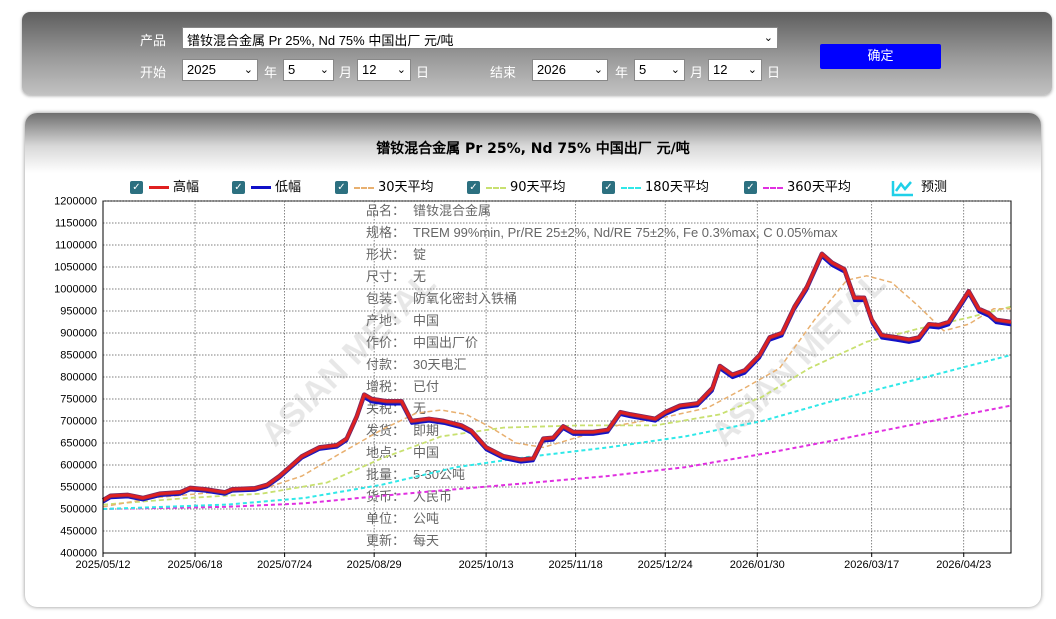  What do you see at coordinates (385, 254) in the screenshot?
I see `info-key: 形状：` at bounding box center [385, 254].